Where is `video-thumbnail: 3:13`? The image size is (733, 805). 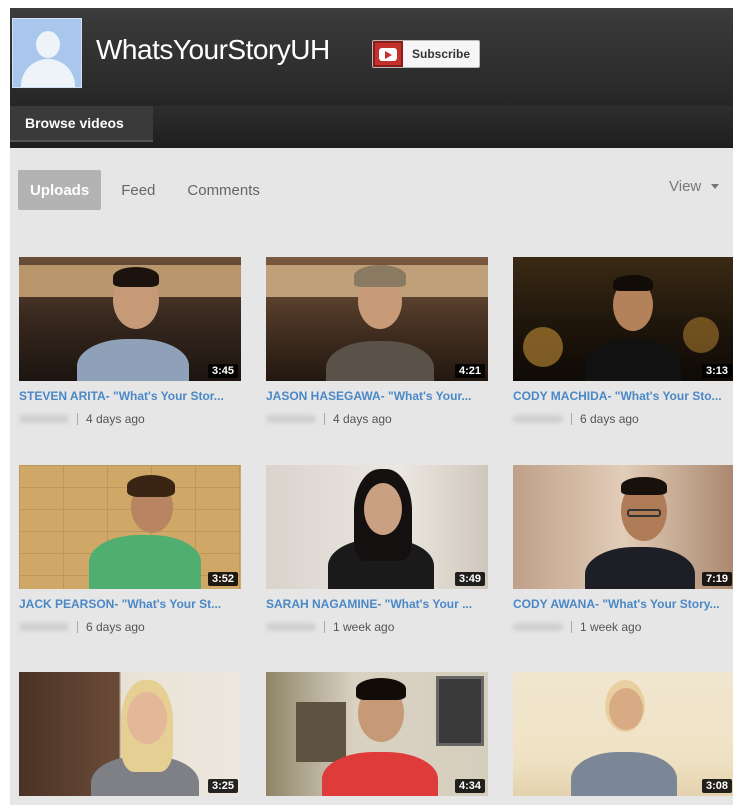
video-thumbnail: 3:13 is located at coordinates (623, 319).